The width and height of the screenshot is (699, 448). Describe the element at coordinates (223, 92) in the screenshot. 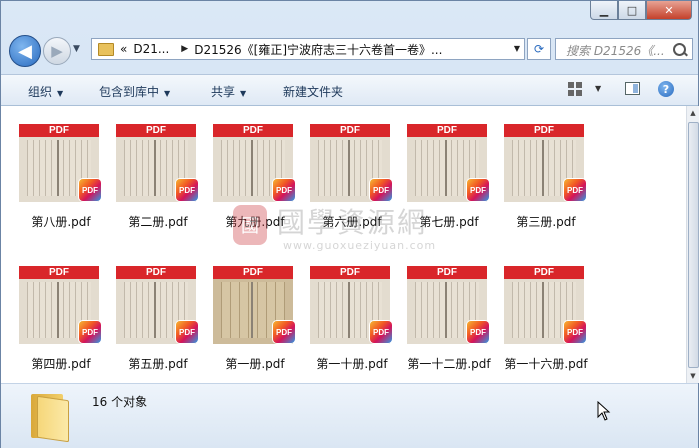

I see `share-label: 共享` at that location.